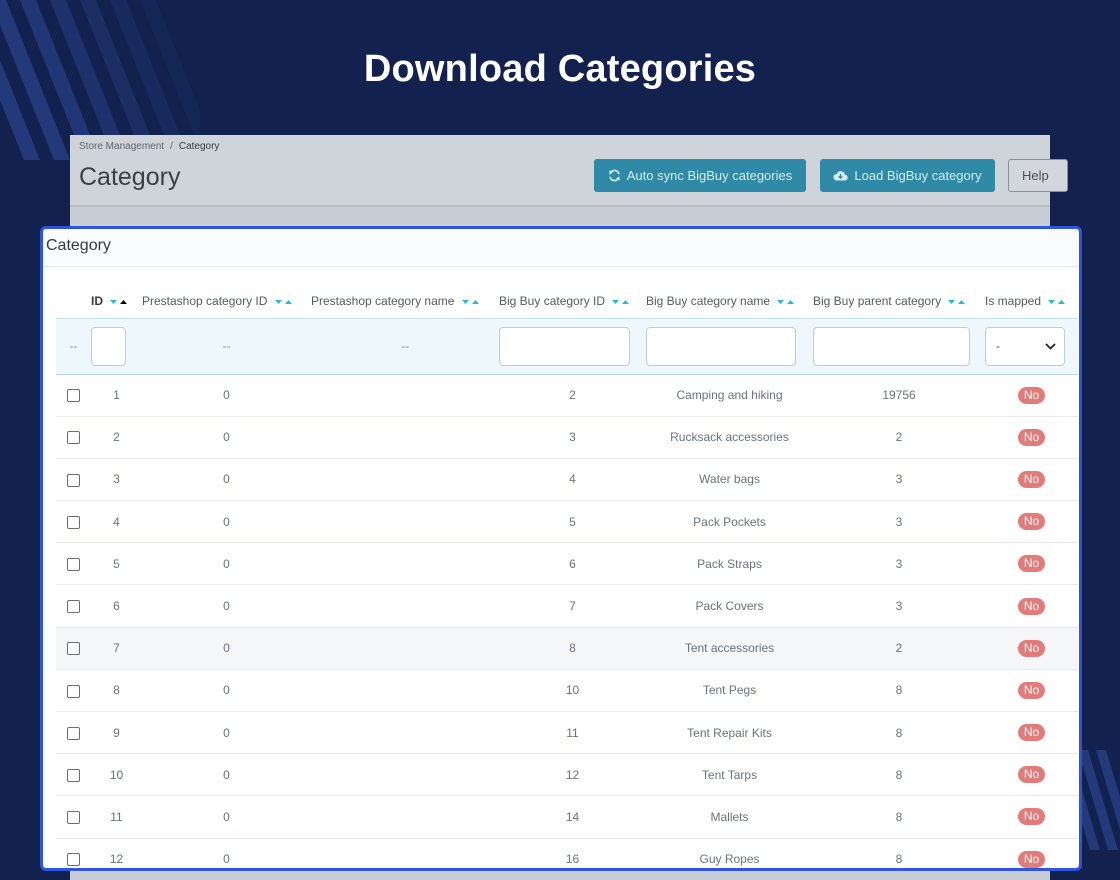 The width and height of the screenshot is (1120, 880). Describe the element at coordinates (116, 648) in the screenshot. I see `cell-id: 7` at that location.